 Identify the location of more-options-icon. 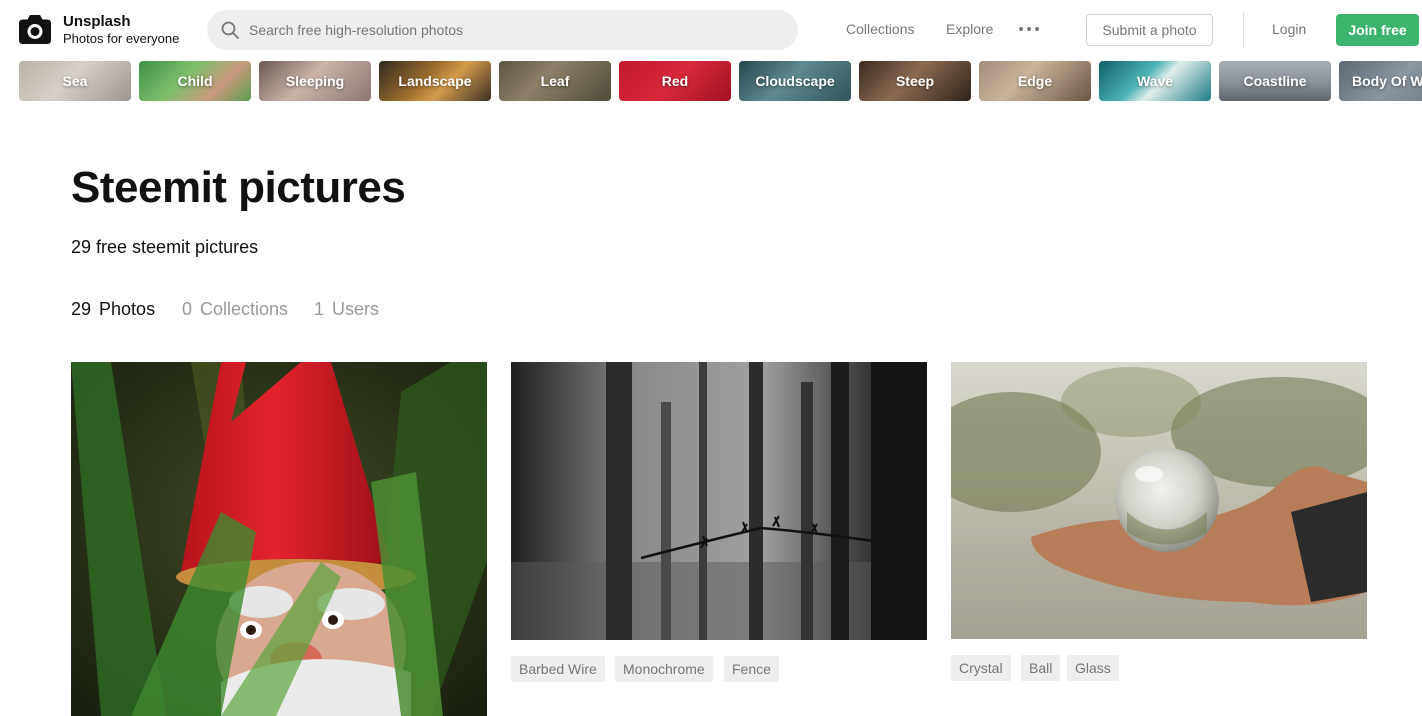
(1029, 30).